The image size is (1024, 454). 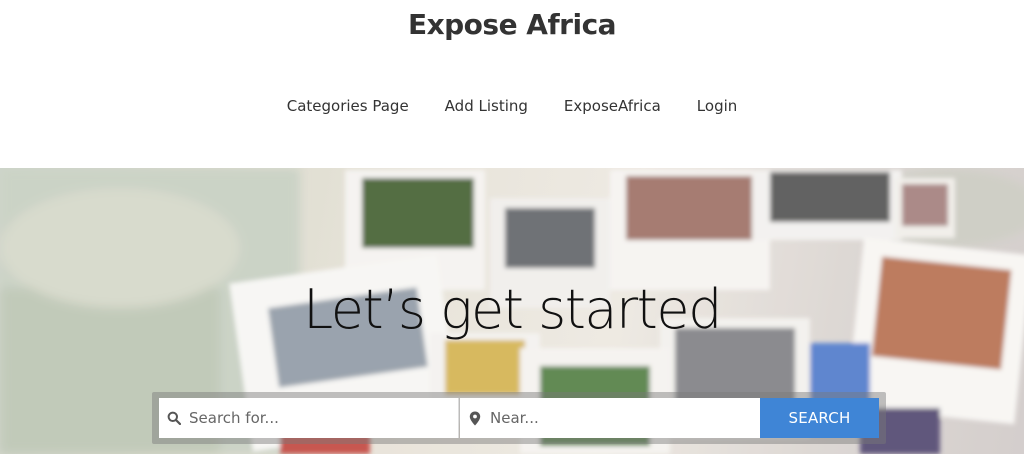 I want to click on search-for-field, so click(x=309, y=418).